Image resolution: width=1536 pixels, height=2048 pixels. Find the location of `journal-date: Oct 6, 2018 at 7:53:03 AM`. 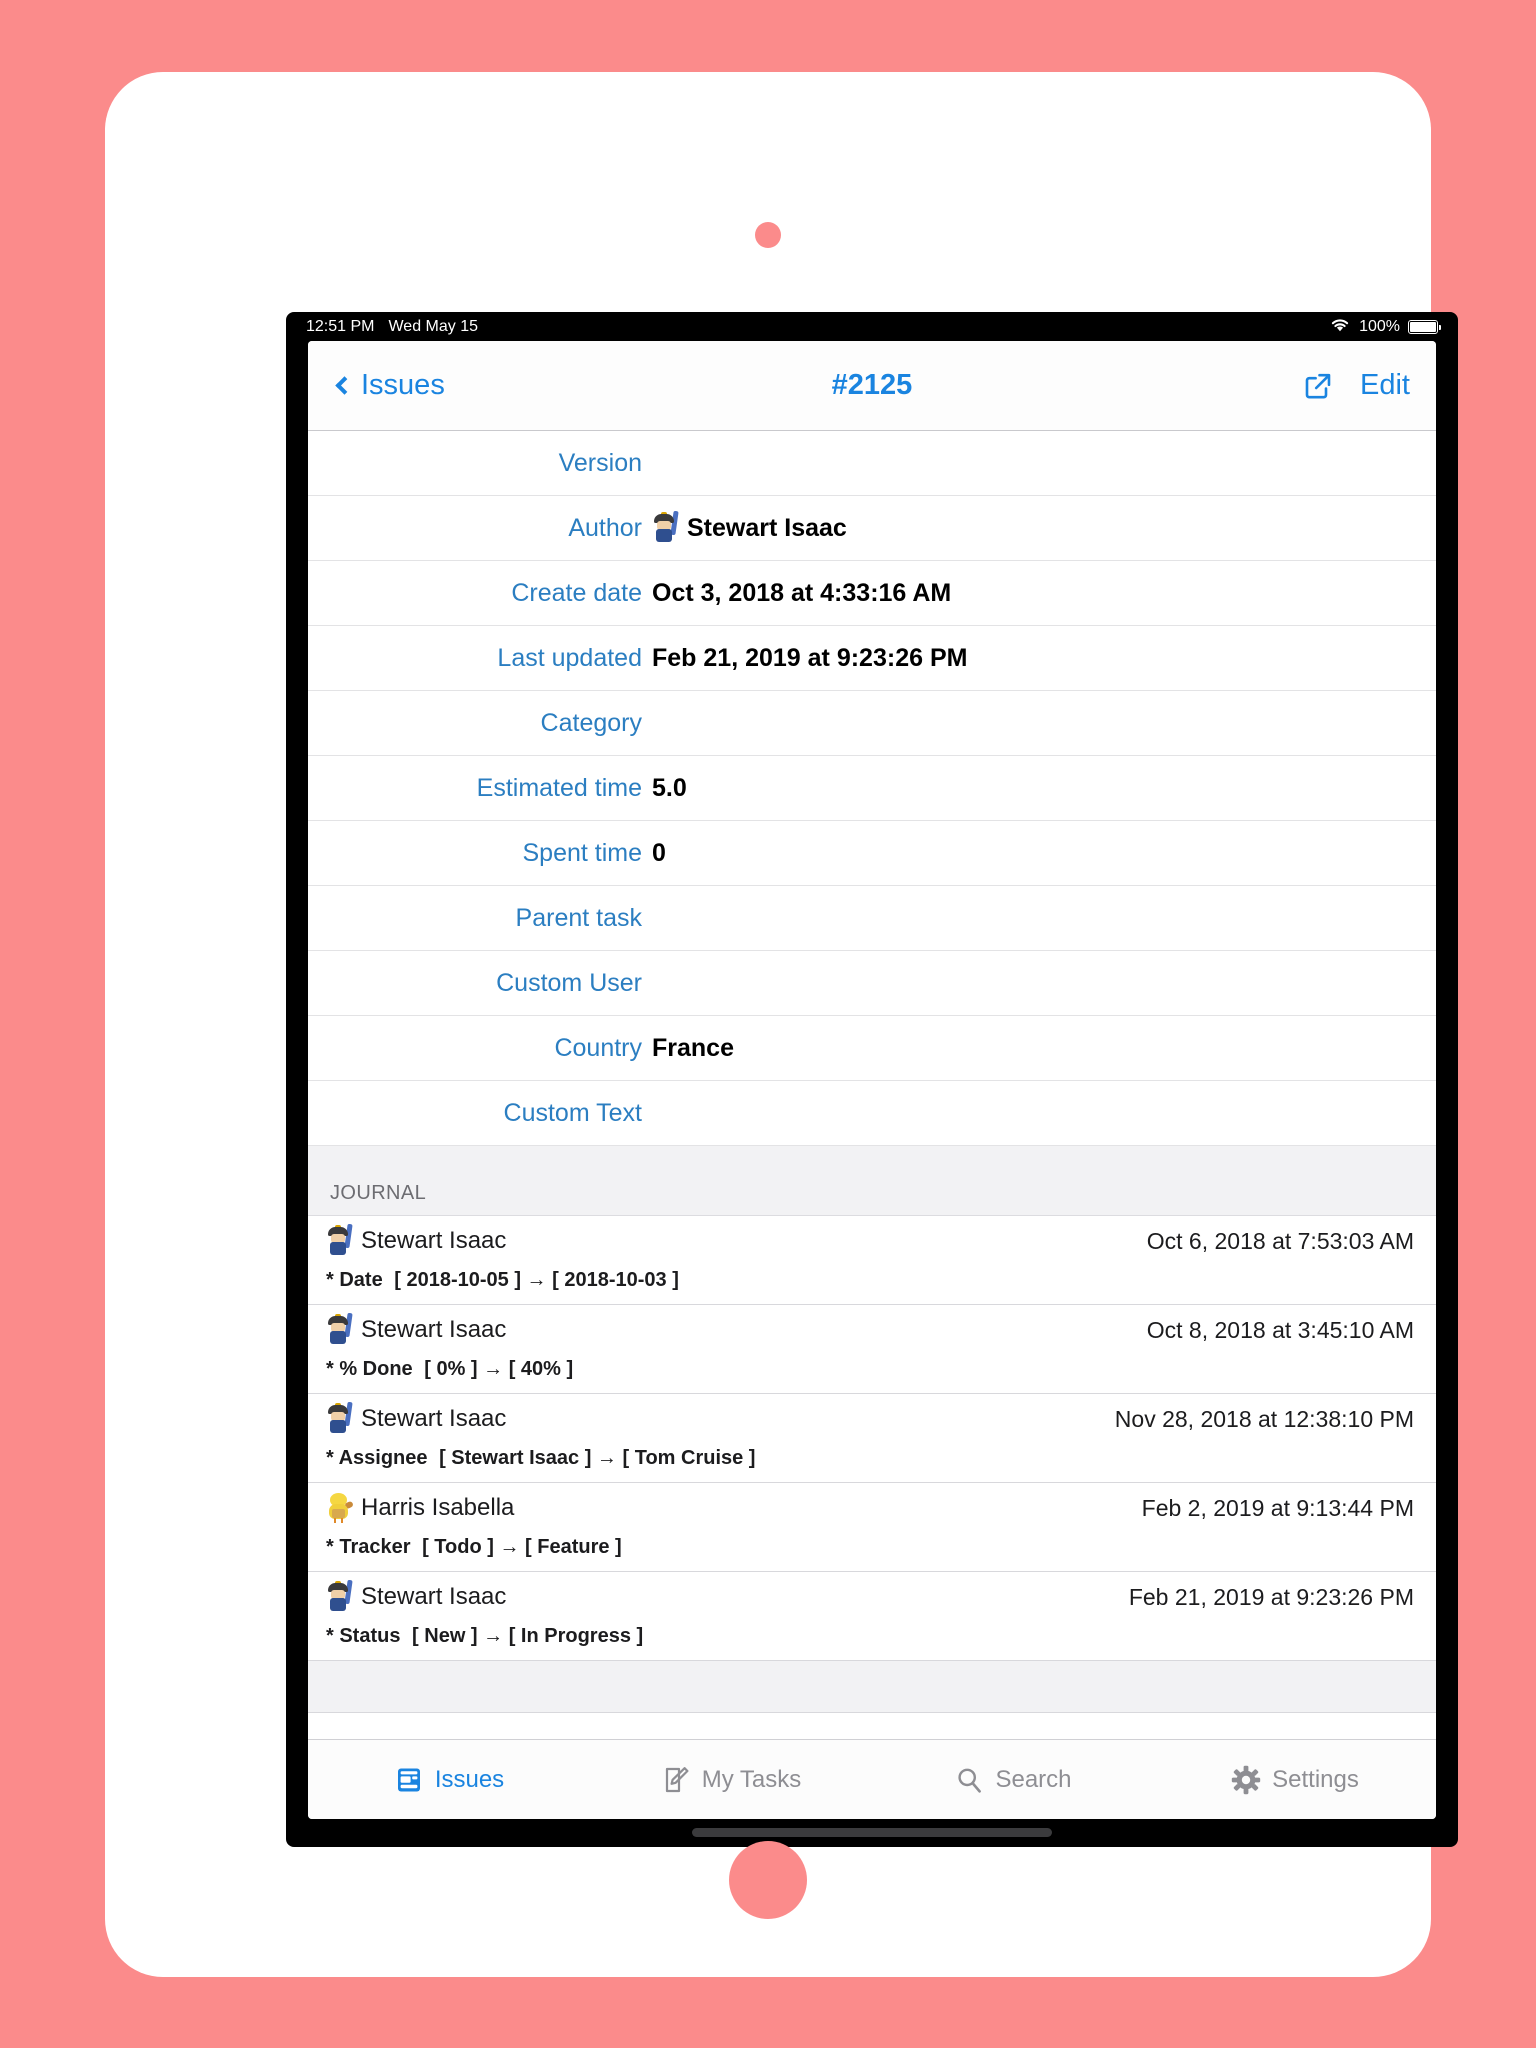

journal-date: Oct 6, 2018 at 7:53:03 AM is located at coordinates (1280, 1240).